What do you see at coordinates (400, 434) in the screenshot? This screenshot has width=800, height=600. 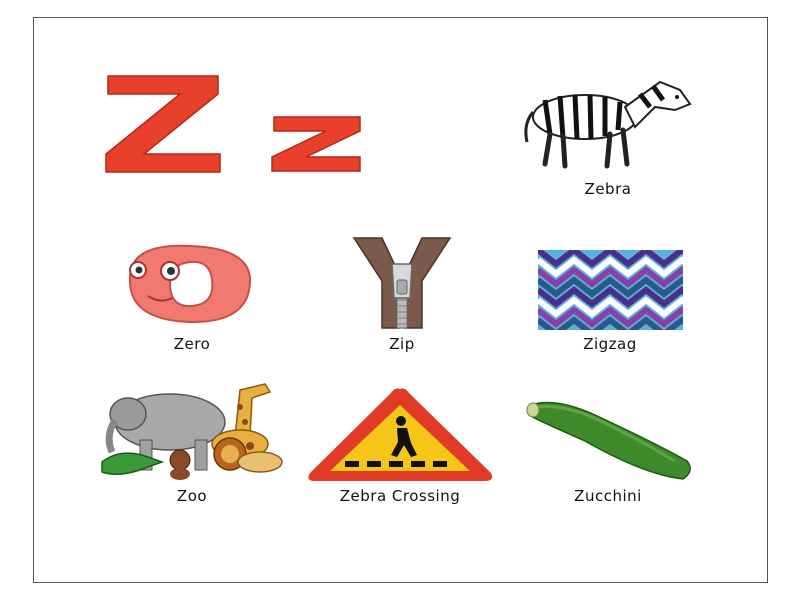 I see `zebra-crossing-sign-icon` at bounding box center [400, 434].